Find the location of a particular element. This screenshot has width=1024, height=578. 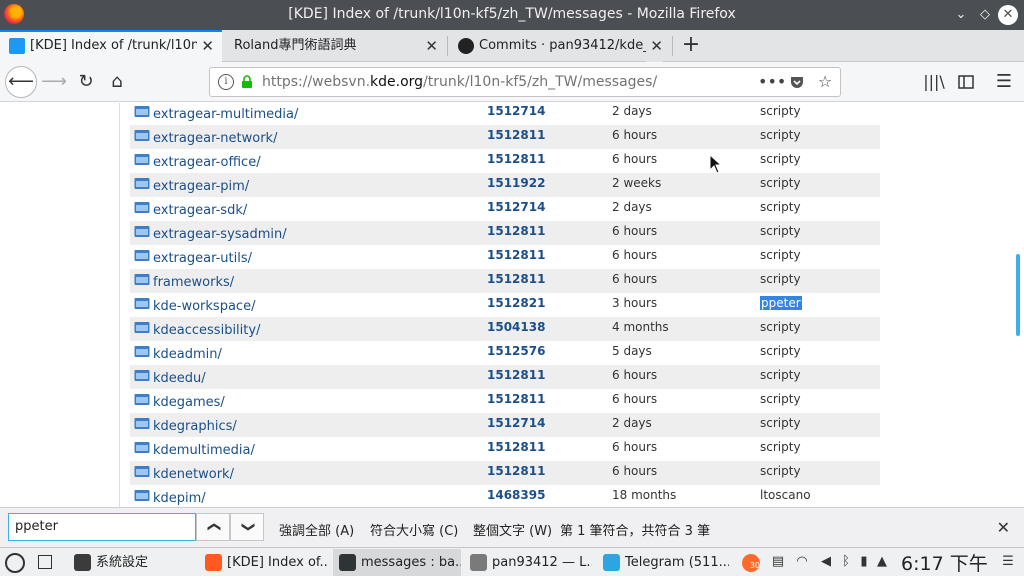

table-row: extragear-sdk/1512714 2 days scripty is located at coordinates (505, 209).